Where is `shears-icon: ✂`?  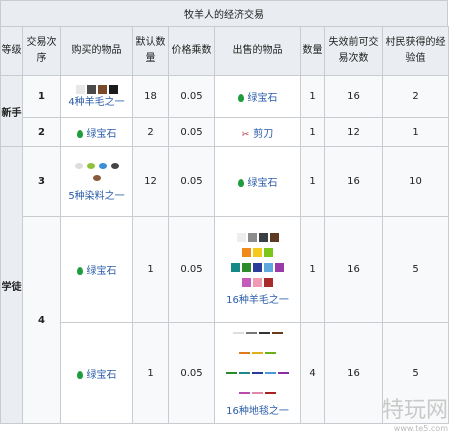
shears-icon: ✂ is located at coordinates (245, 134).